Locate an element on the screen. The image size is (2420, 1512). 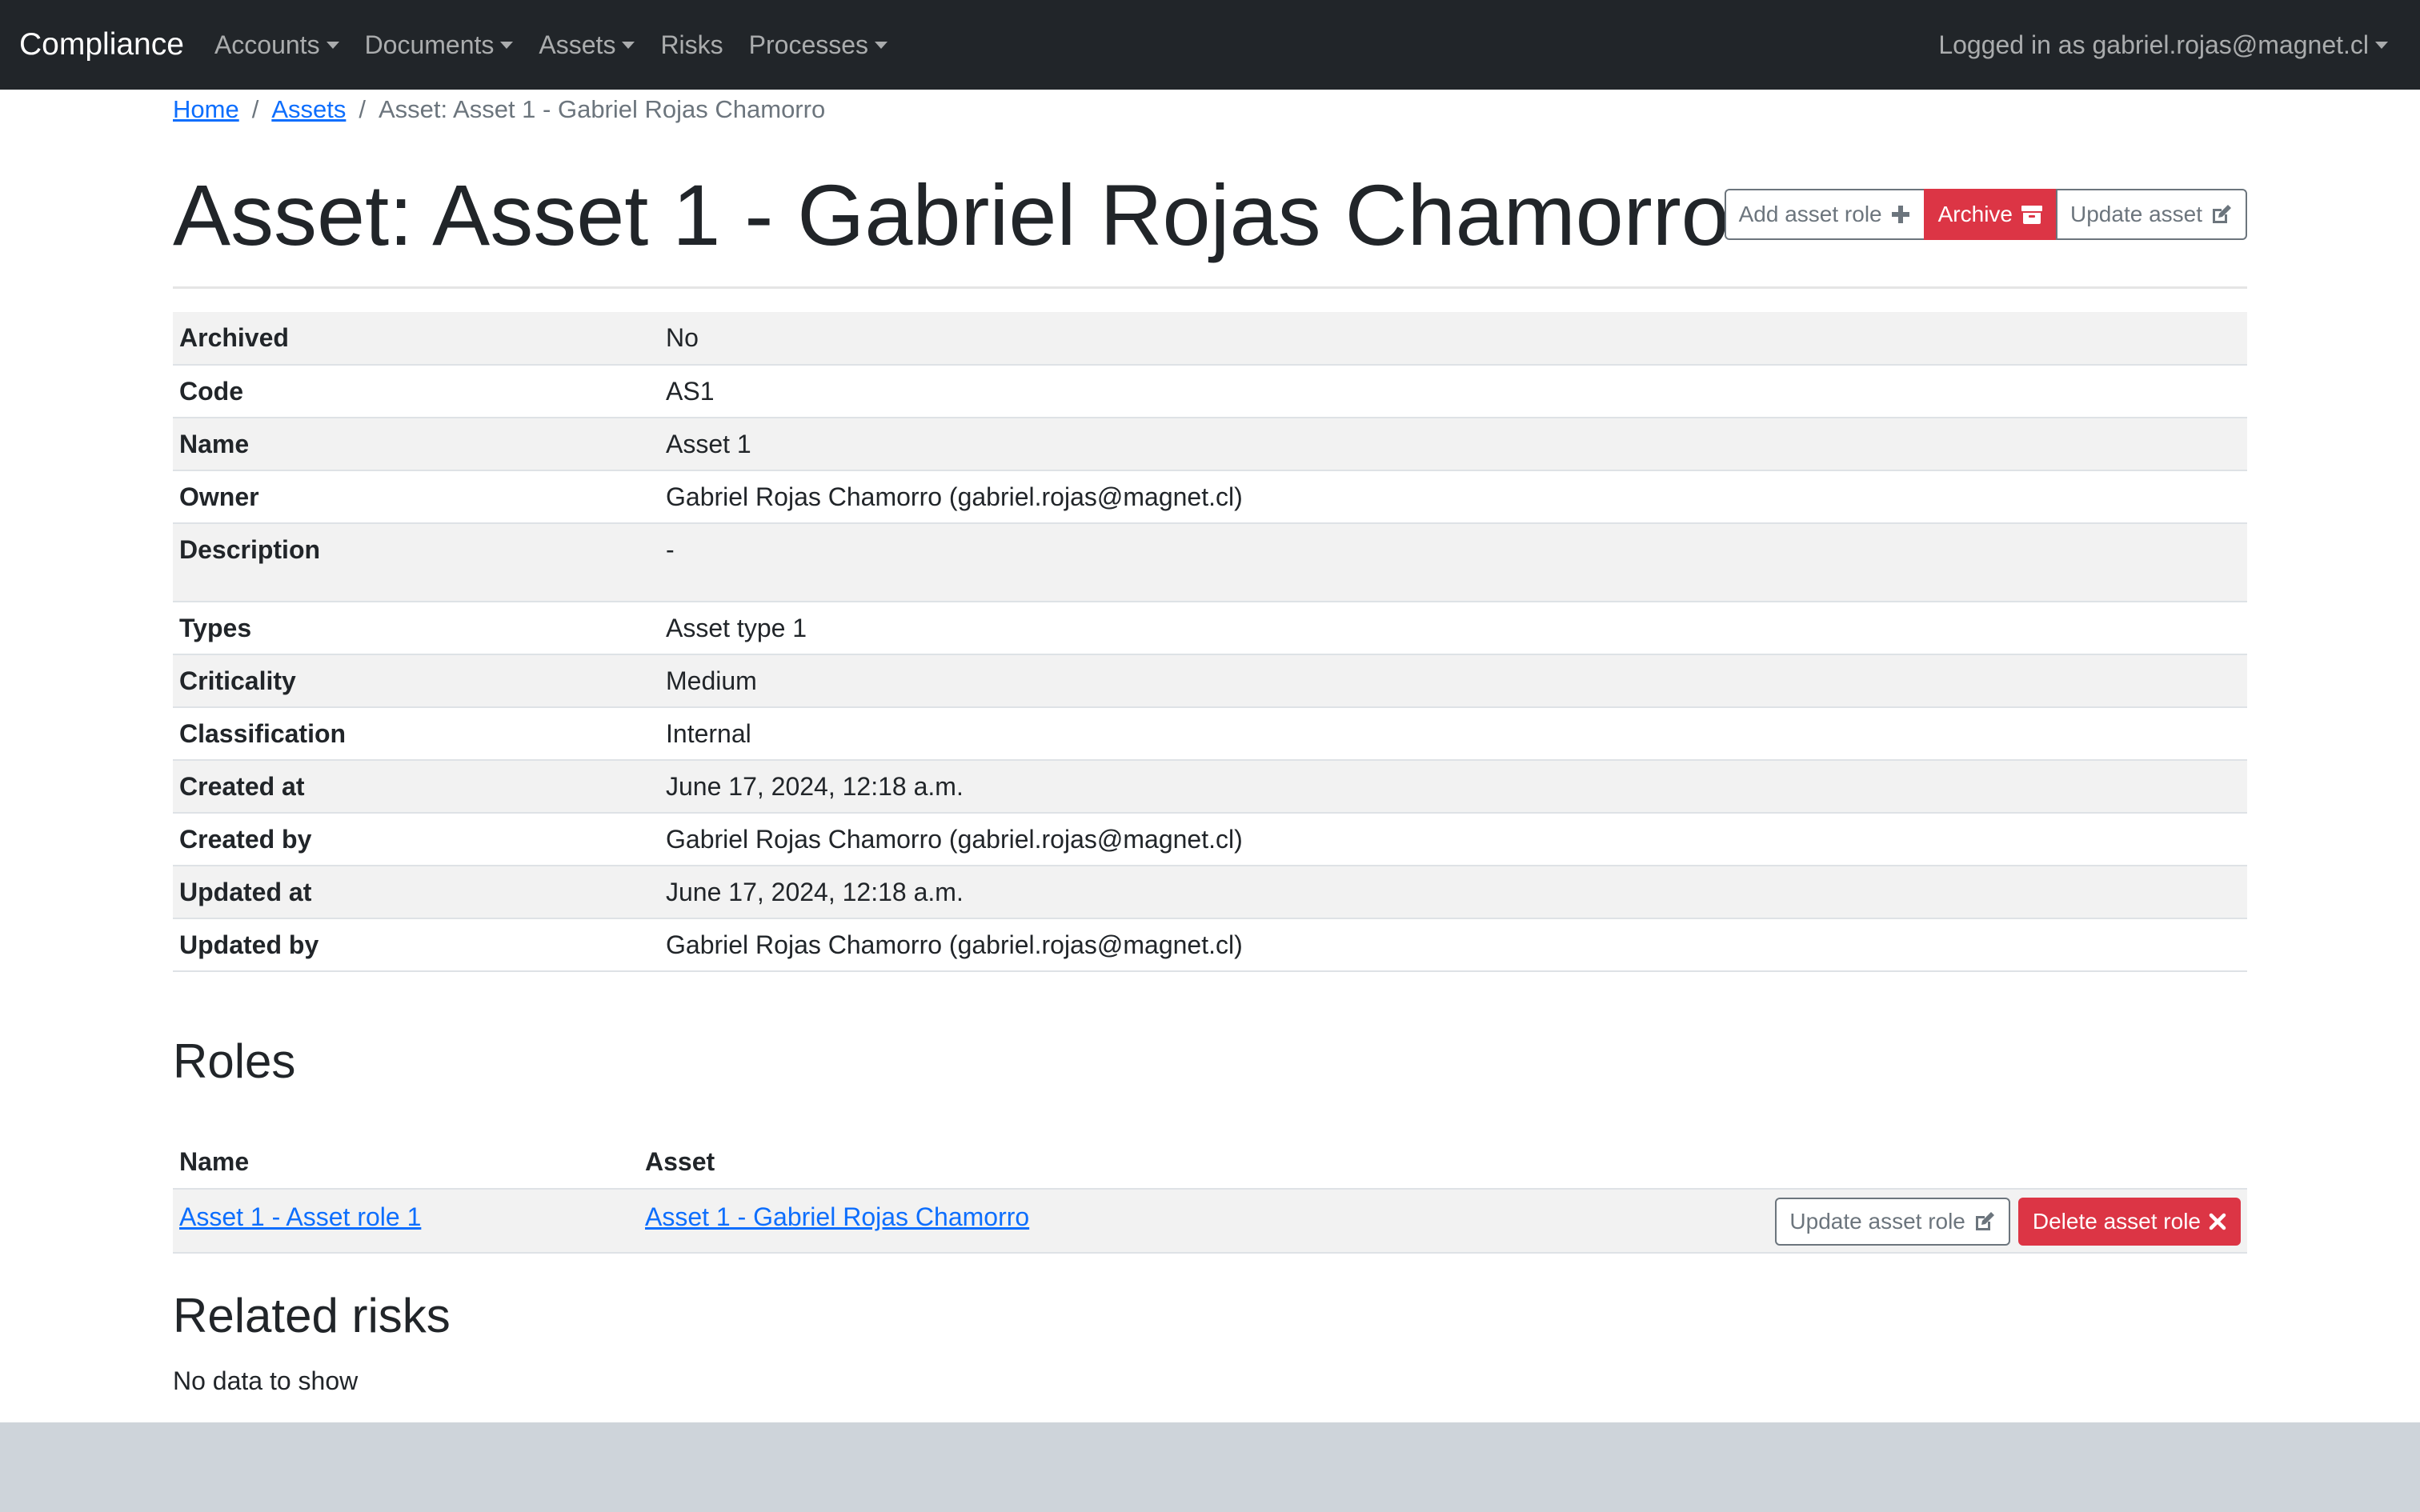
detail-value: No is located at coordinates (1453, 339).